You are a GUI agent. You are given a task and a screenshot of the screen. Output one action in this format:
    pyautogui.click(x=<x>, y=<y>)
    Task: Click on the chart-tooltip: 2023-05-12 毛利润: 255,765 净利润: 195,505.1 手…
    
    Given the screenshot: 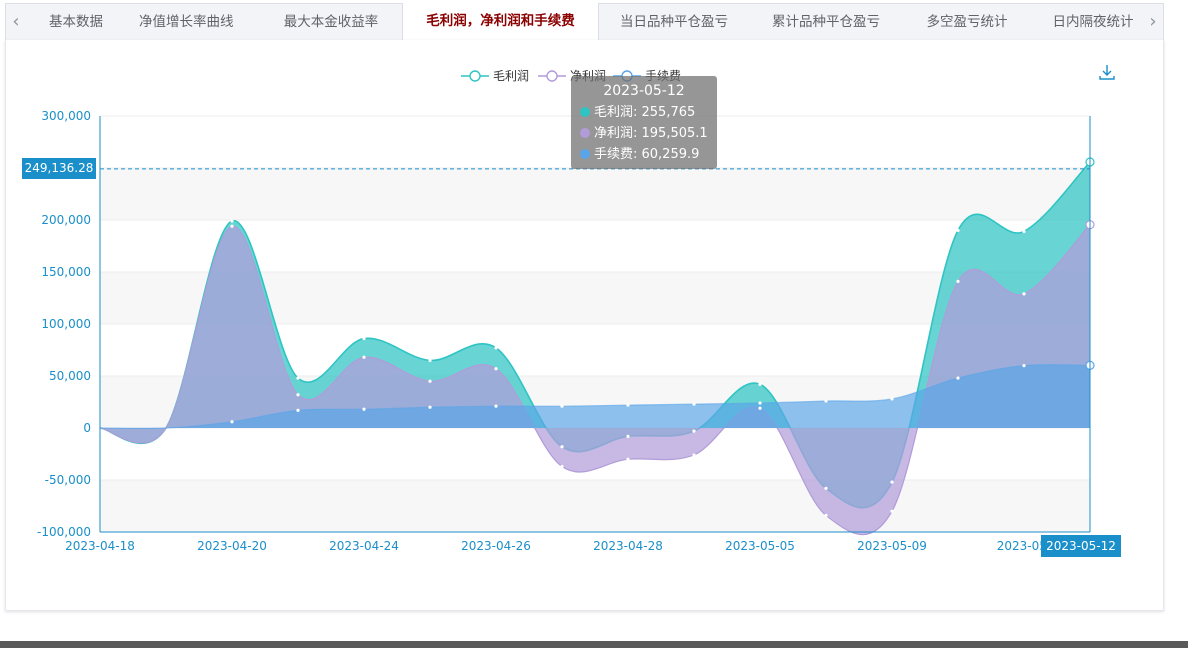 What is the action you would take?
    pyautogui.click(x=644, y=122)
    